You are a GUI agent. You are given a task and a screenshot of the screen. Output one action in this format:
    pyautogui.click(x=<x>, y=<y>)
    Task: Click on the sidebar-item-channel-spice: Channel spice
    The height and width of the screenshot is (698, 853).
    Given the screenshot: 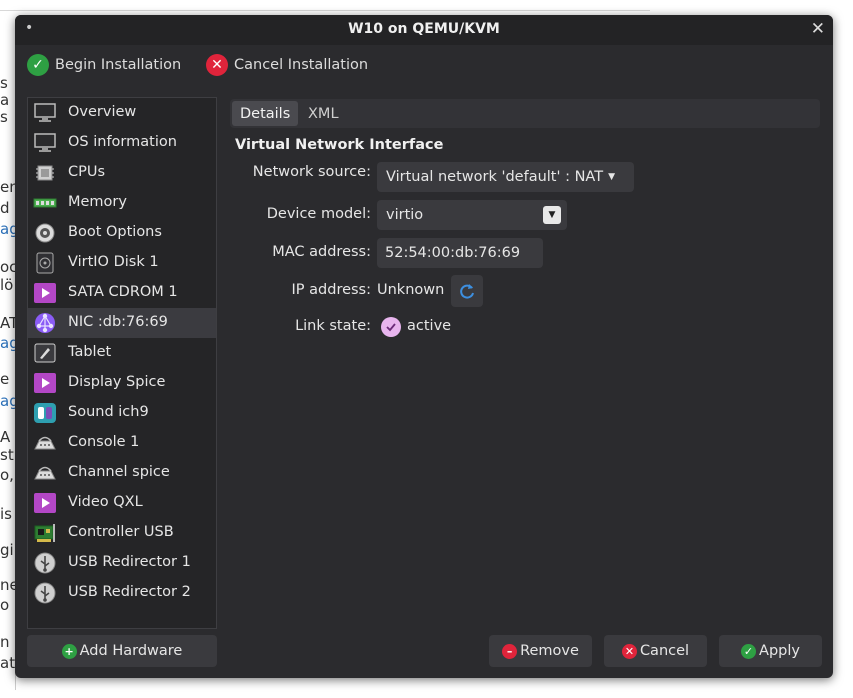 What is the action you would take?
    pyautogui.click(x=122, y=473)
    